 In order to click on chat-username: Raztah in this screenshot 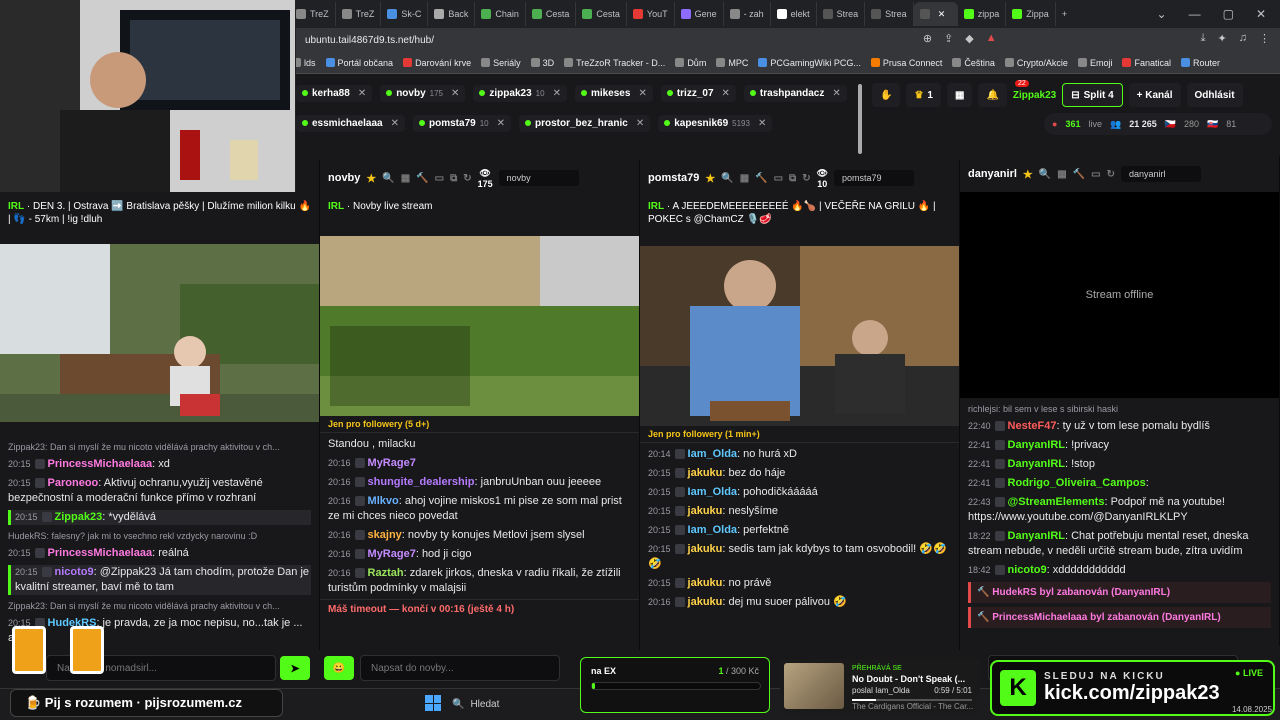, I will do `click(386, 573)`.